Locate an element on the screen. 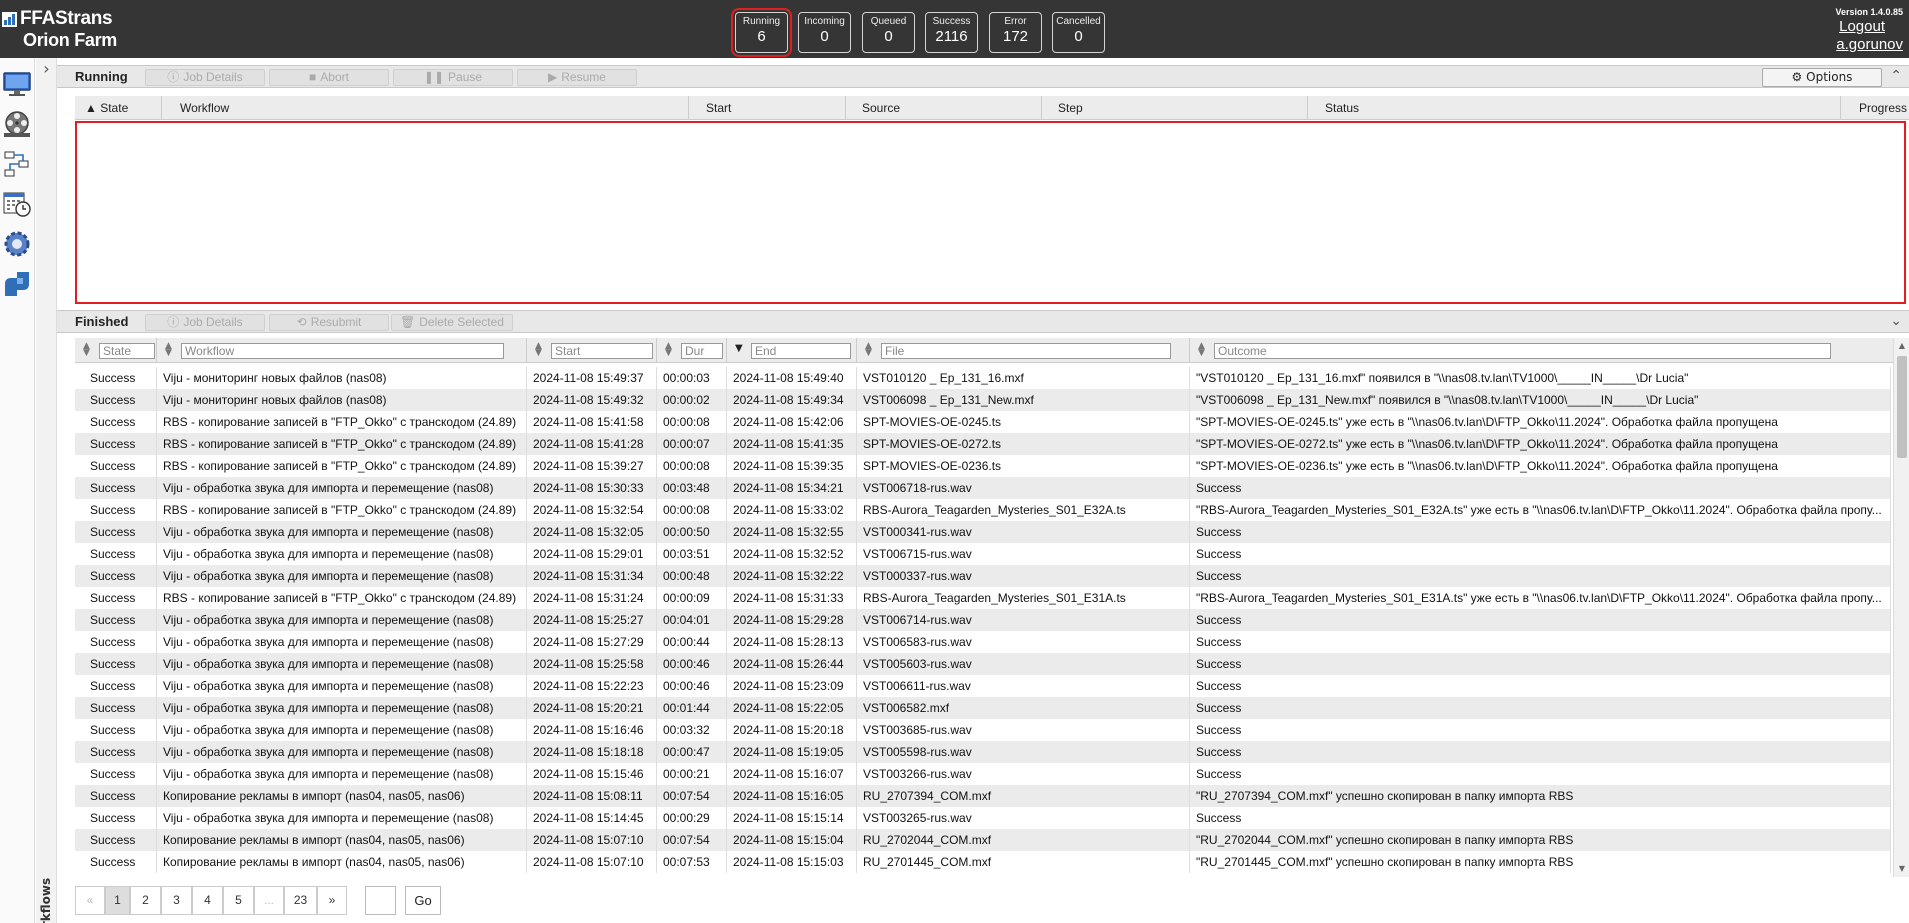 The height and width of the screenshot is (923, 1909). prev-page-button: « is located at coordinates (90, 900).